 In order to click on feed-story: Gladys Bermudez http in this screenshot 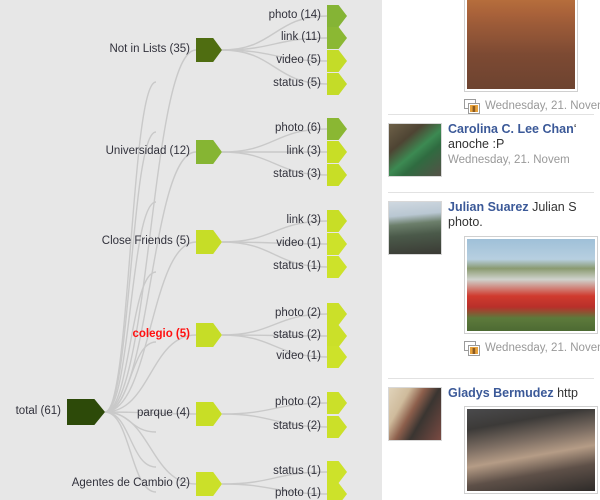, I will do `click(491, 439)`.